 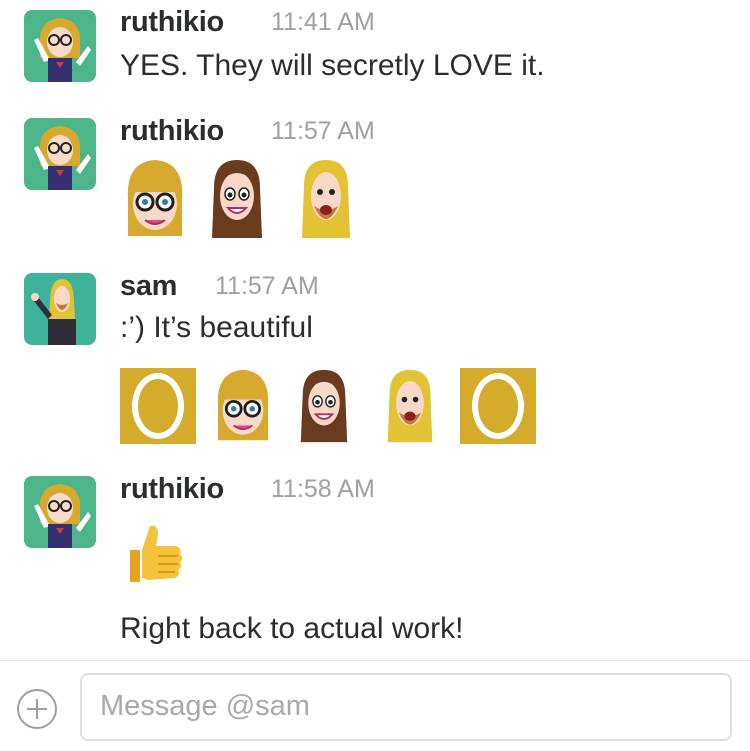 What do you see at coordinates (153, 553) in the screenshot?
I see `thumbs-up-icon` at bounding box center [153, 553].